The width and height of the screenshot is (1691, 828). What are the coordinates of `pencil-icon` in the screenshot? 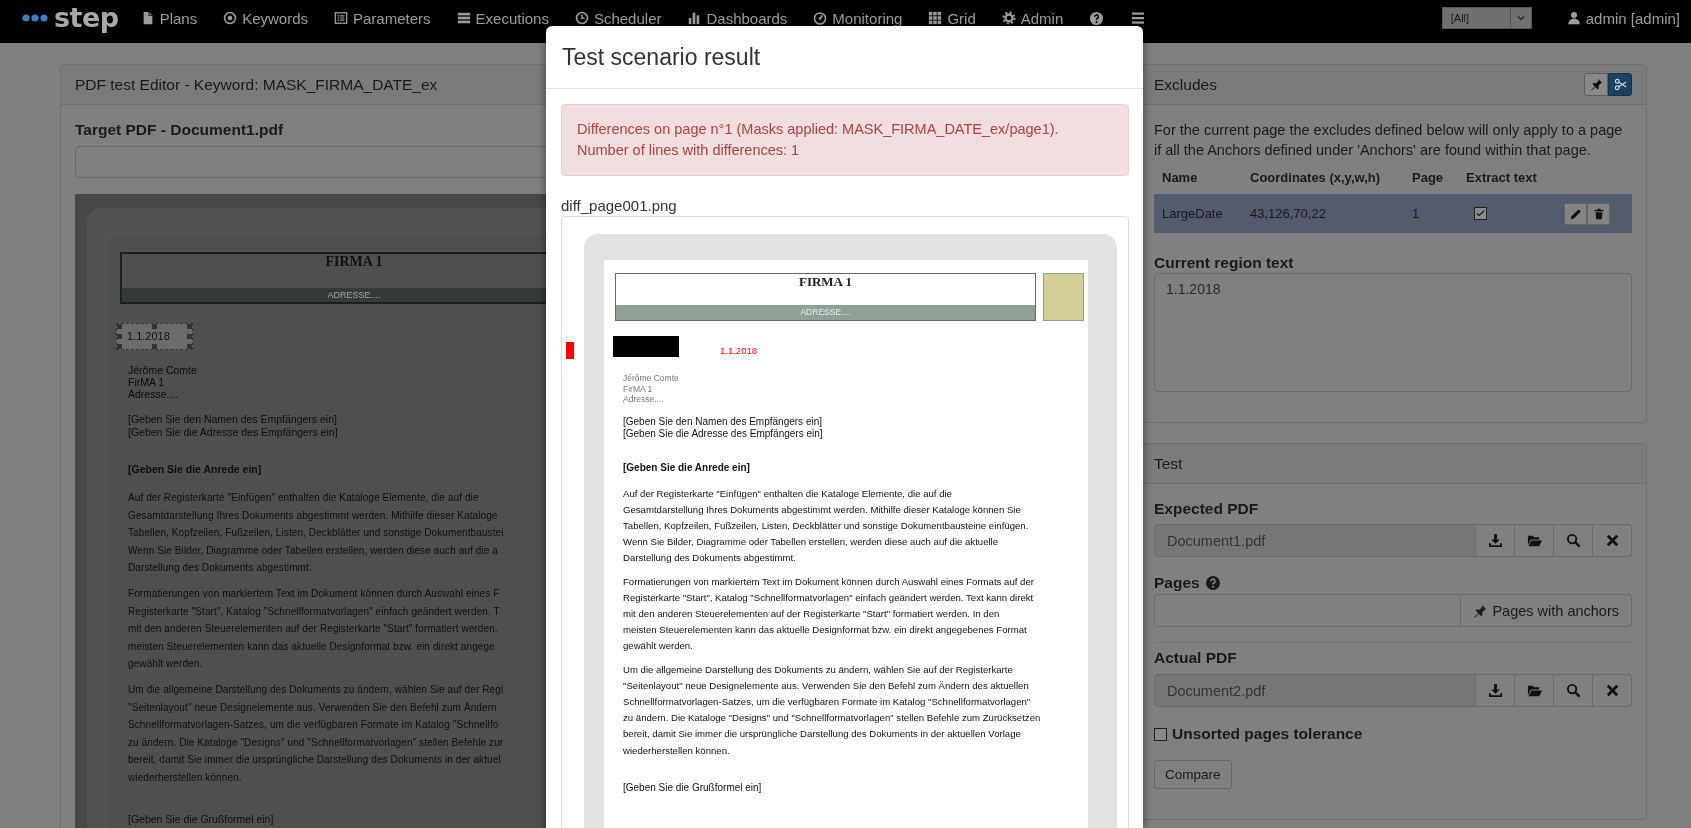 It's located at (1575, 213).